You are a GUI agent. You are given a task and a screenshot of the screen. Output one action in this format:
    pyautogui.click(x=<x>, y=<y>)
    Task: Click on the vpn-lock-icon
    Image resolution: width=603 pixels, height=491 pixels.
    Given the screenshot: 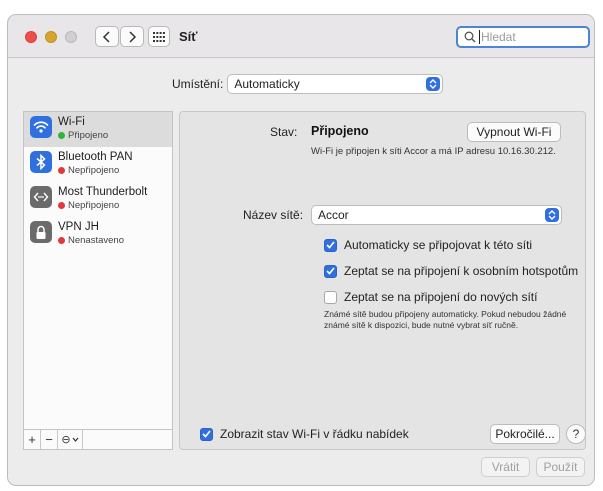 What is the action you would take?
    pyautogui.click(x=41, y=232)
    